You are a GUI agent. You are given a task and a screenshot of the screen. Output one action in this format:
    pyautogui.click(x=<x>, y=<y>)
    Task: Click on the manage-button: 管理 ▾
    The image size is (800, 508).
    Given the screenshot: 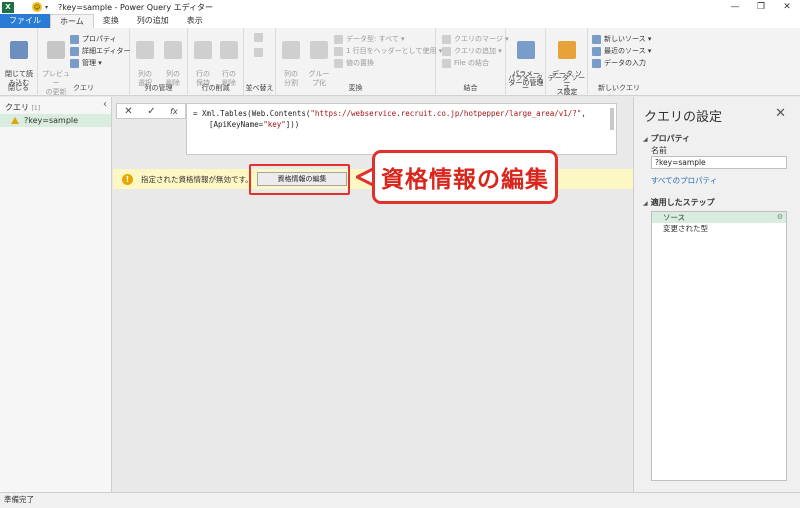 What is the action you would take?
    pyautogui.click(x=86, y=63)
    